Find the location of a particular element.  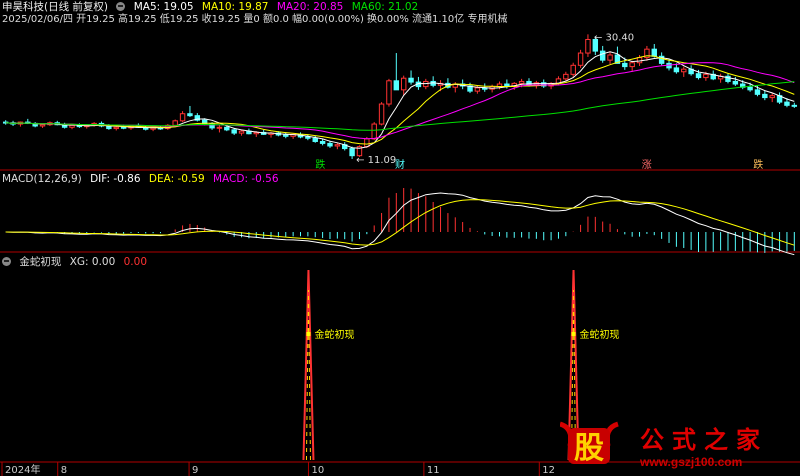

high-price-label: ← 30.40 is located at coordinates (614, 37).